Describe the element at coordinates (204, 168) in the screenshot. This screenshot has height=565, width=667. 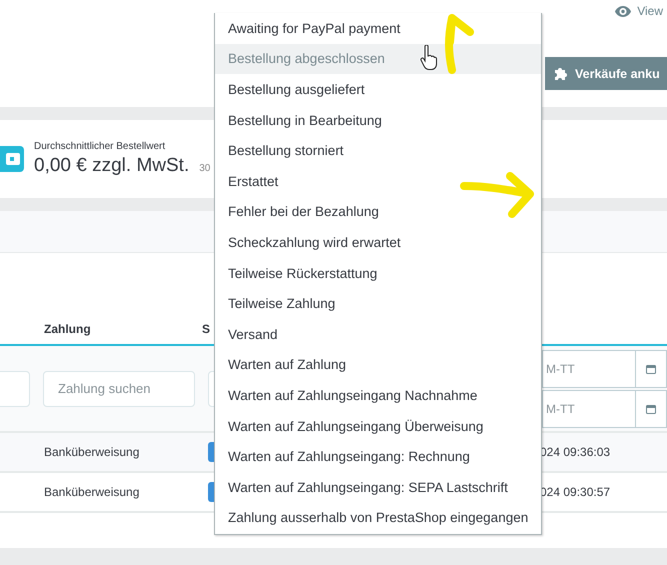
I see `kpi-note: 30` at that location.